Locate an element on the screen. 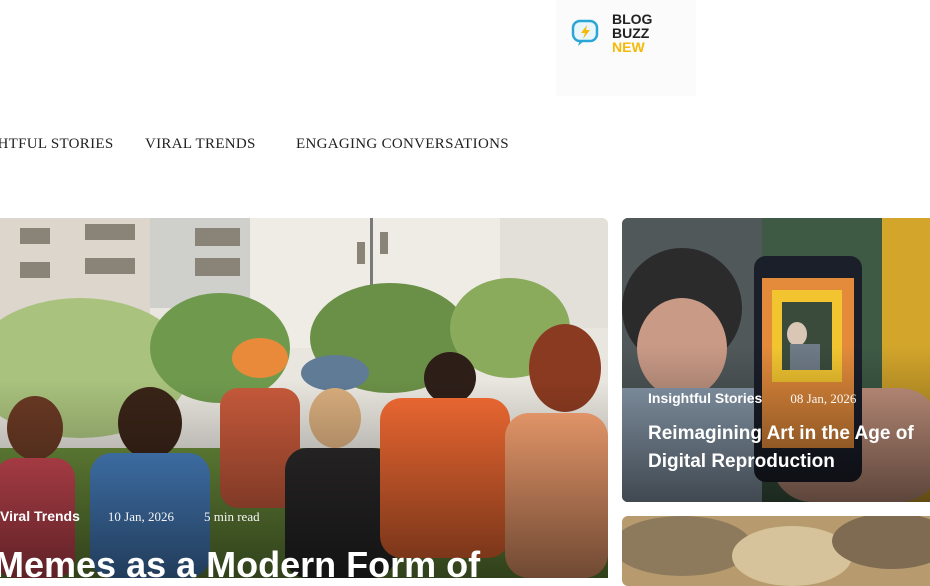 This screenshot has height=586, width=930. side-meta: Insightful Stories 08 Jan, 2026 is located at coordinates (752, 399).